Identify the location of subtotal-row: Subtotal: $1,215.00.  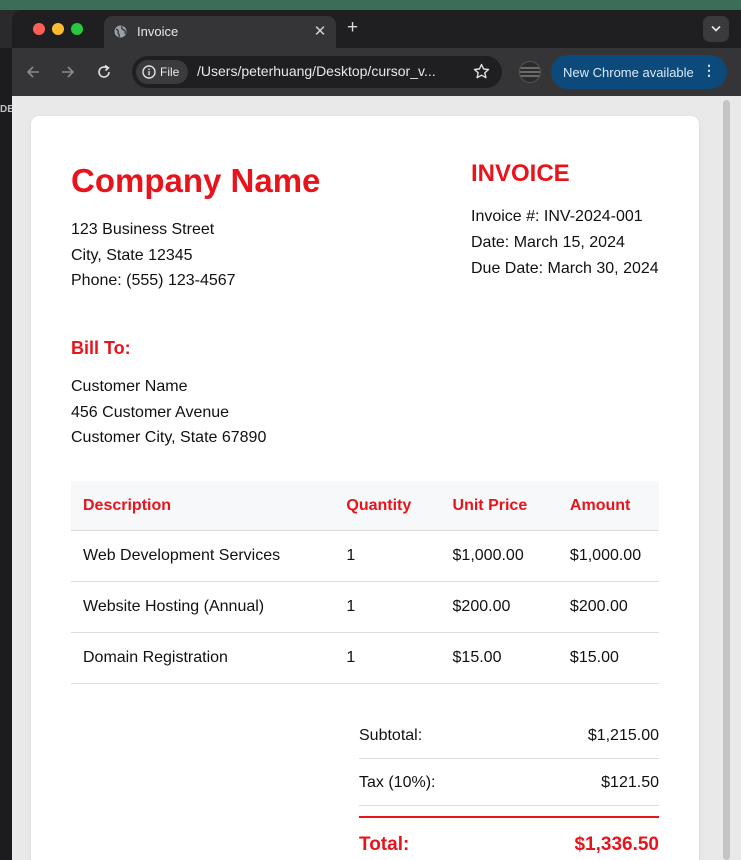
(509, 735).